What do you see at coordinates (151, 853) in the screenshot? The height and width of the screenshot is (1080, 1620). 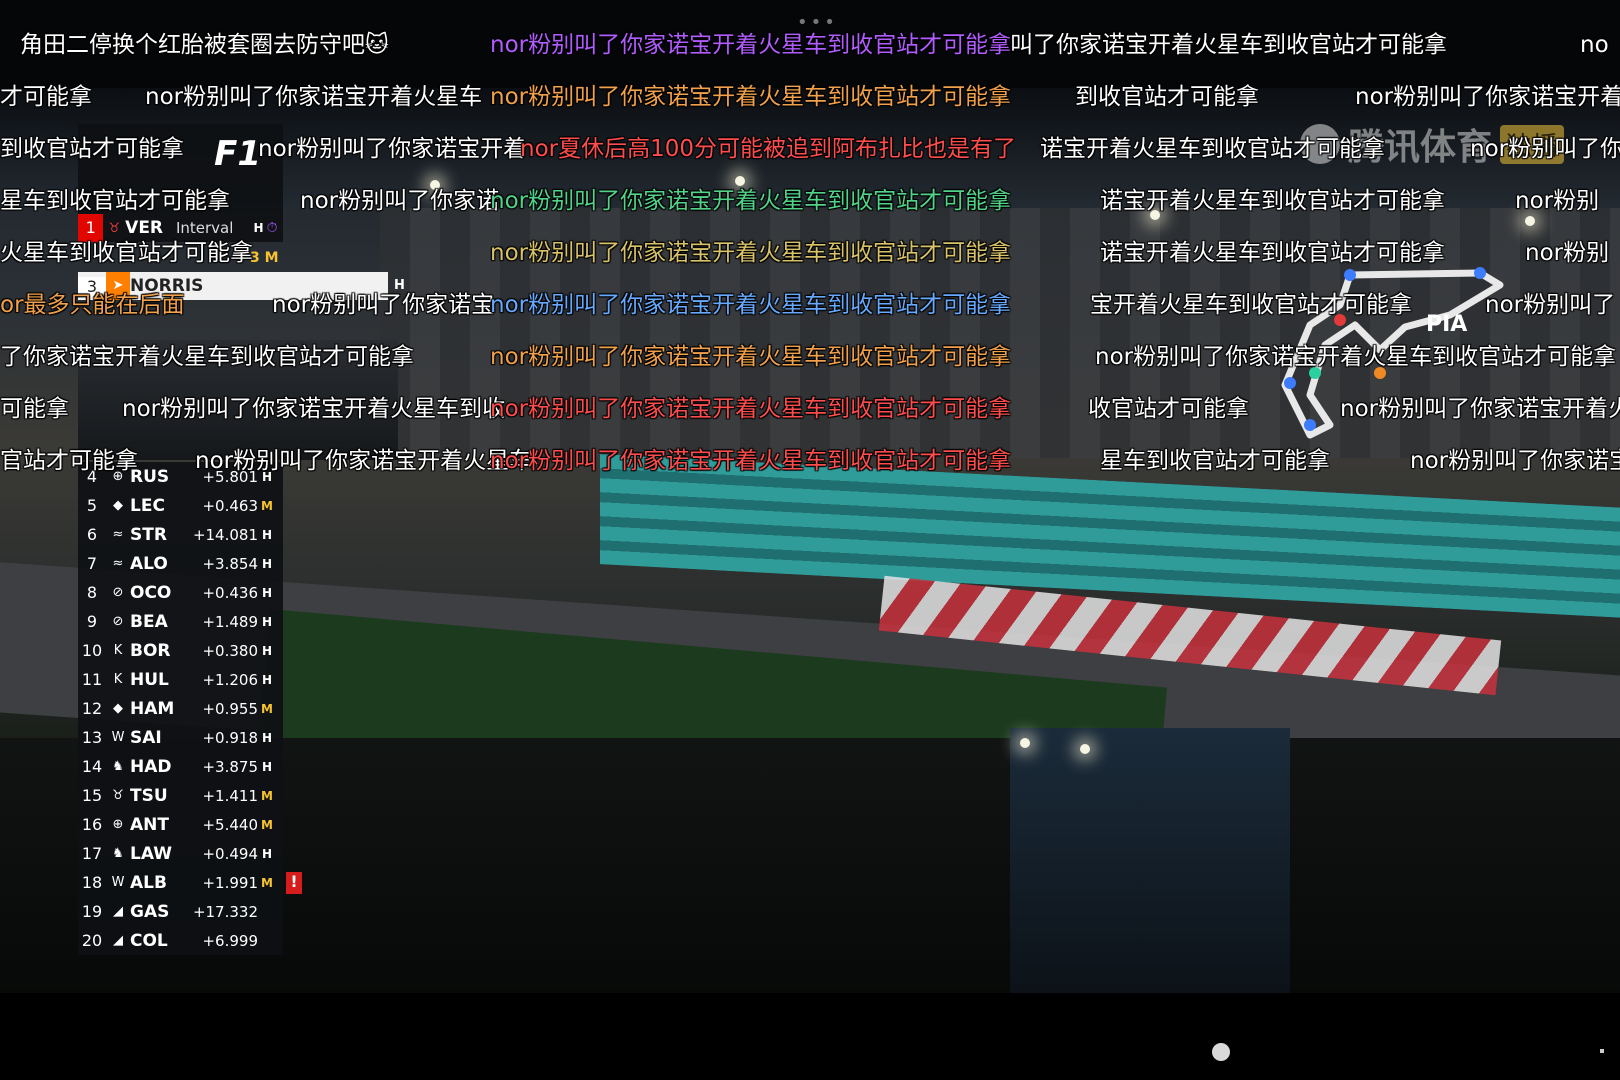 I see `driver-code: LAW` at bounding box center [151, 853].